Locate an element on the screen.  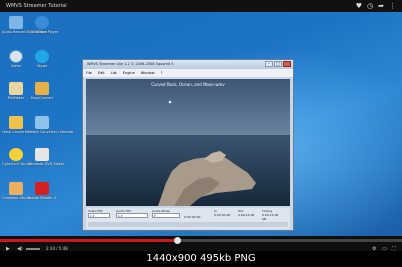
adobe-reader-icon is located at coordinates (42, 188).